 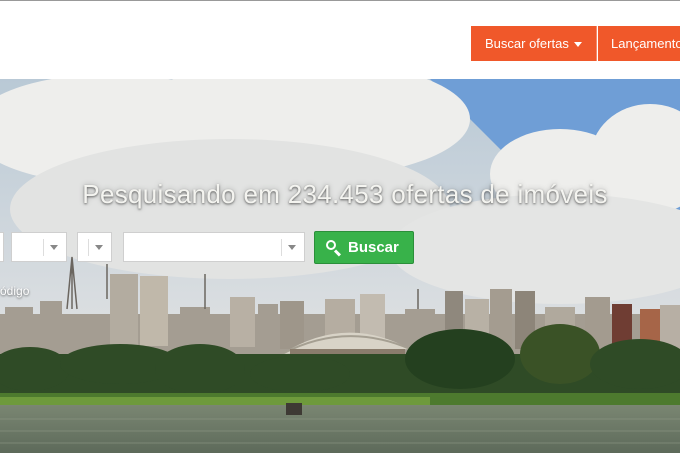 I want to click on search-button: Buscar, so click(x=364, y=247).